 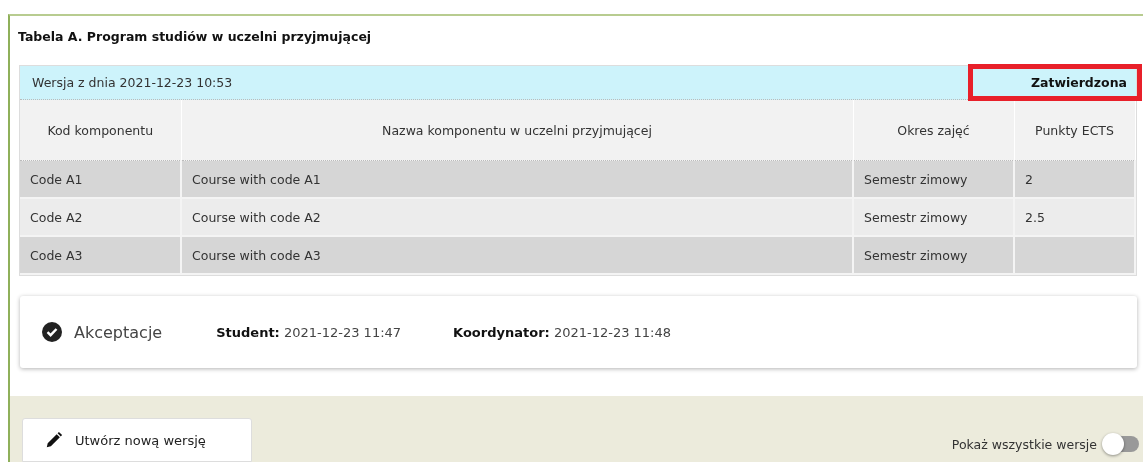 What do you see at coordinates (517, 179) in the screenshot?
I see `table-cell: Course with code A1` at bounding box center [517, 179].